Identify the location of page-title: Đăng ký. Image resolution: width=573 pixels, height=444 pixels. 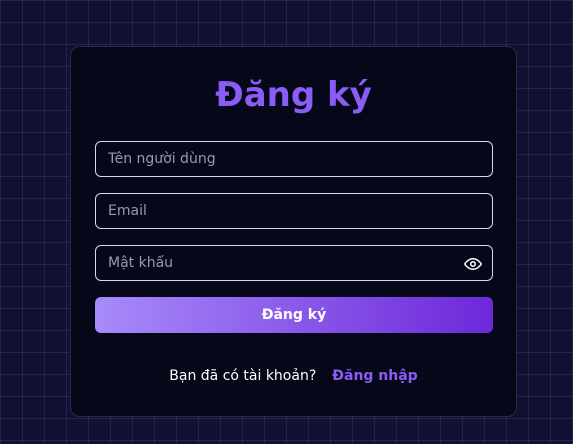
(293, 95).